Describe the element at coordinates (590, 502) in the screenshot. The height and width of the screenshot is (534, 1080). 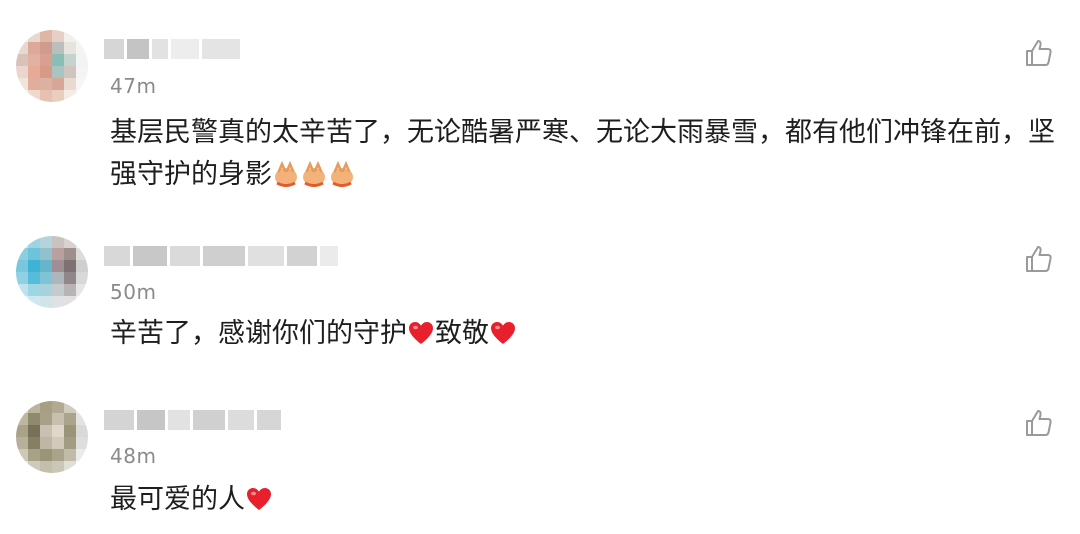
I see `comment-text: 最可爱的人` at that location.